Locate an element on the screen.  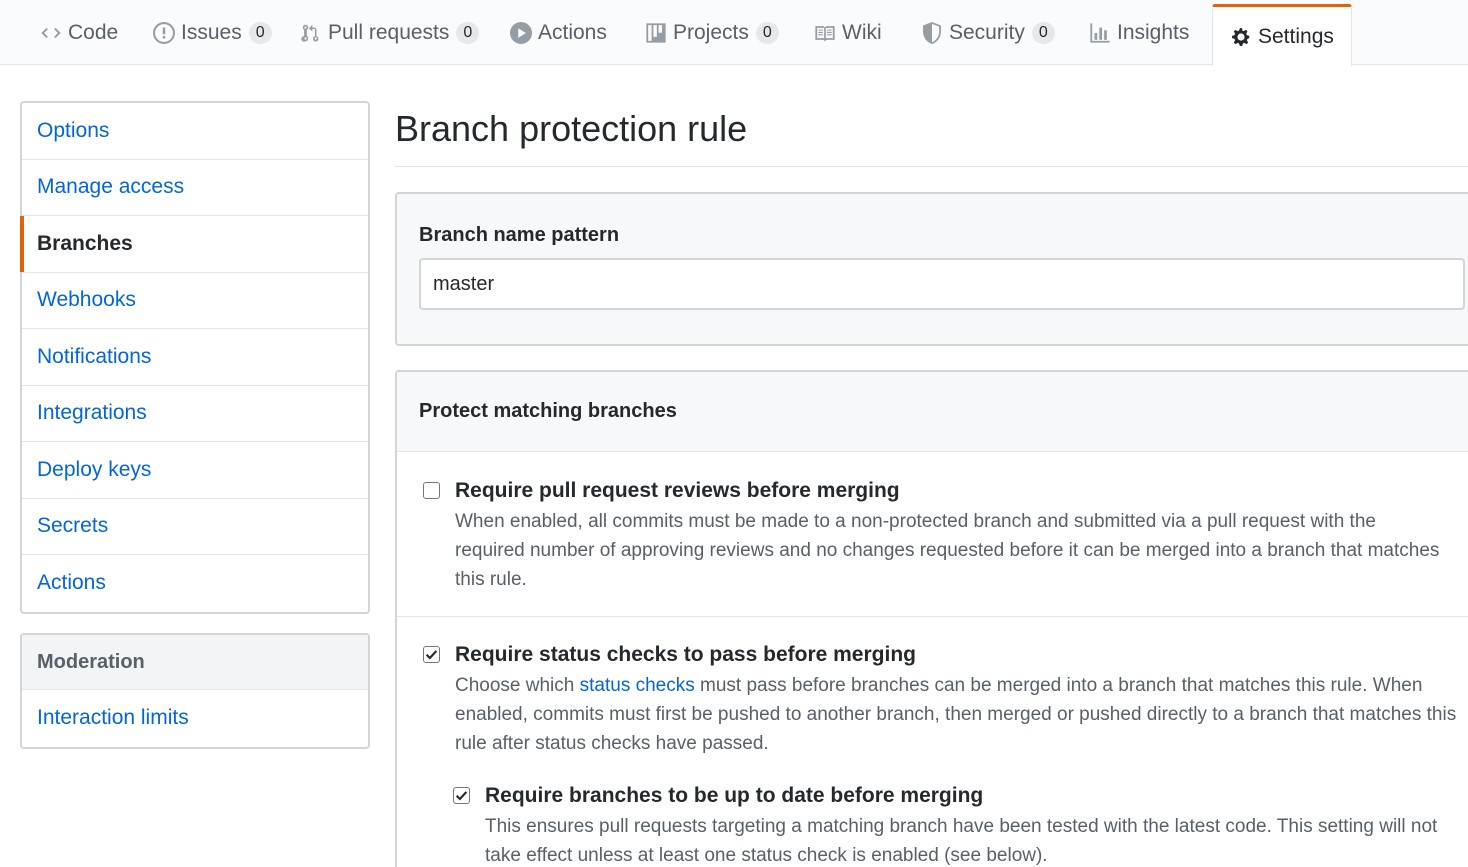
tab-settings-label: Settings is located at coordinates (1296, 36).